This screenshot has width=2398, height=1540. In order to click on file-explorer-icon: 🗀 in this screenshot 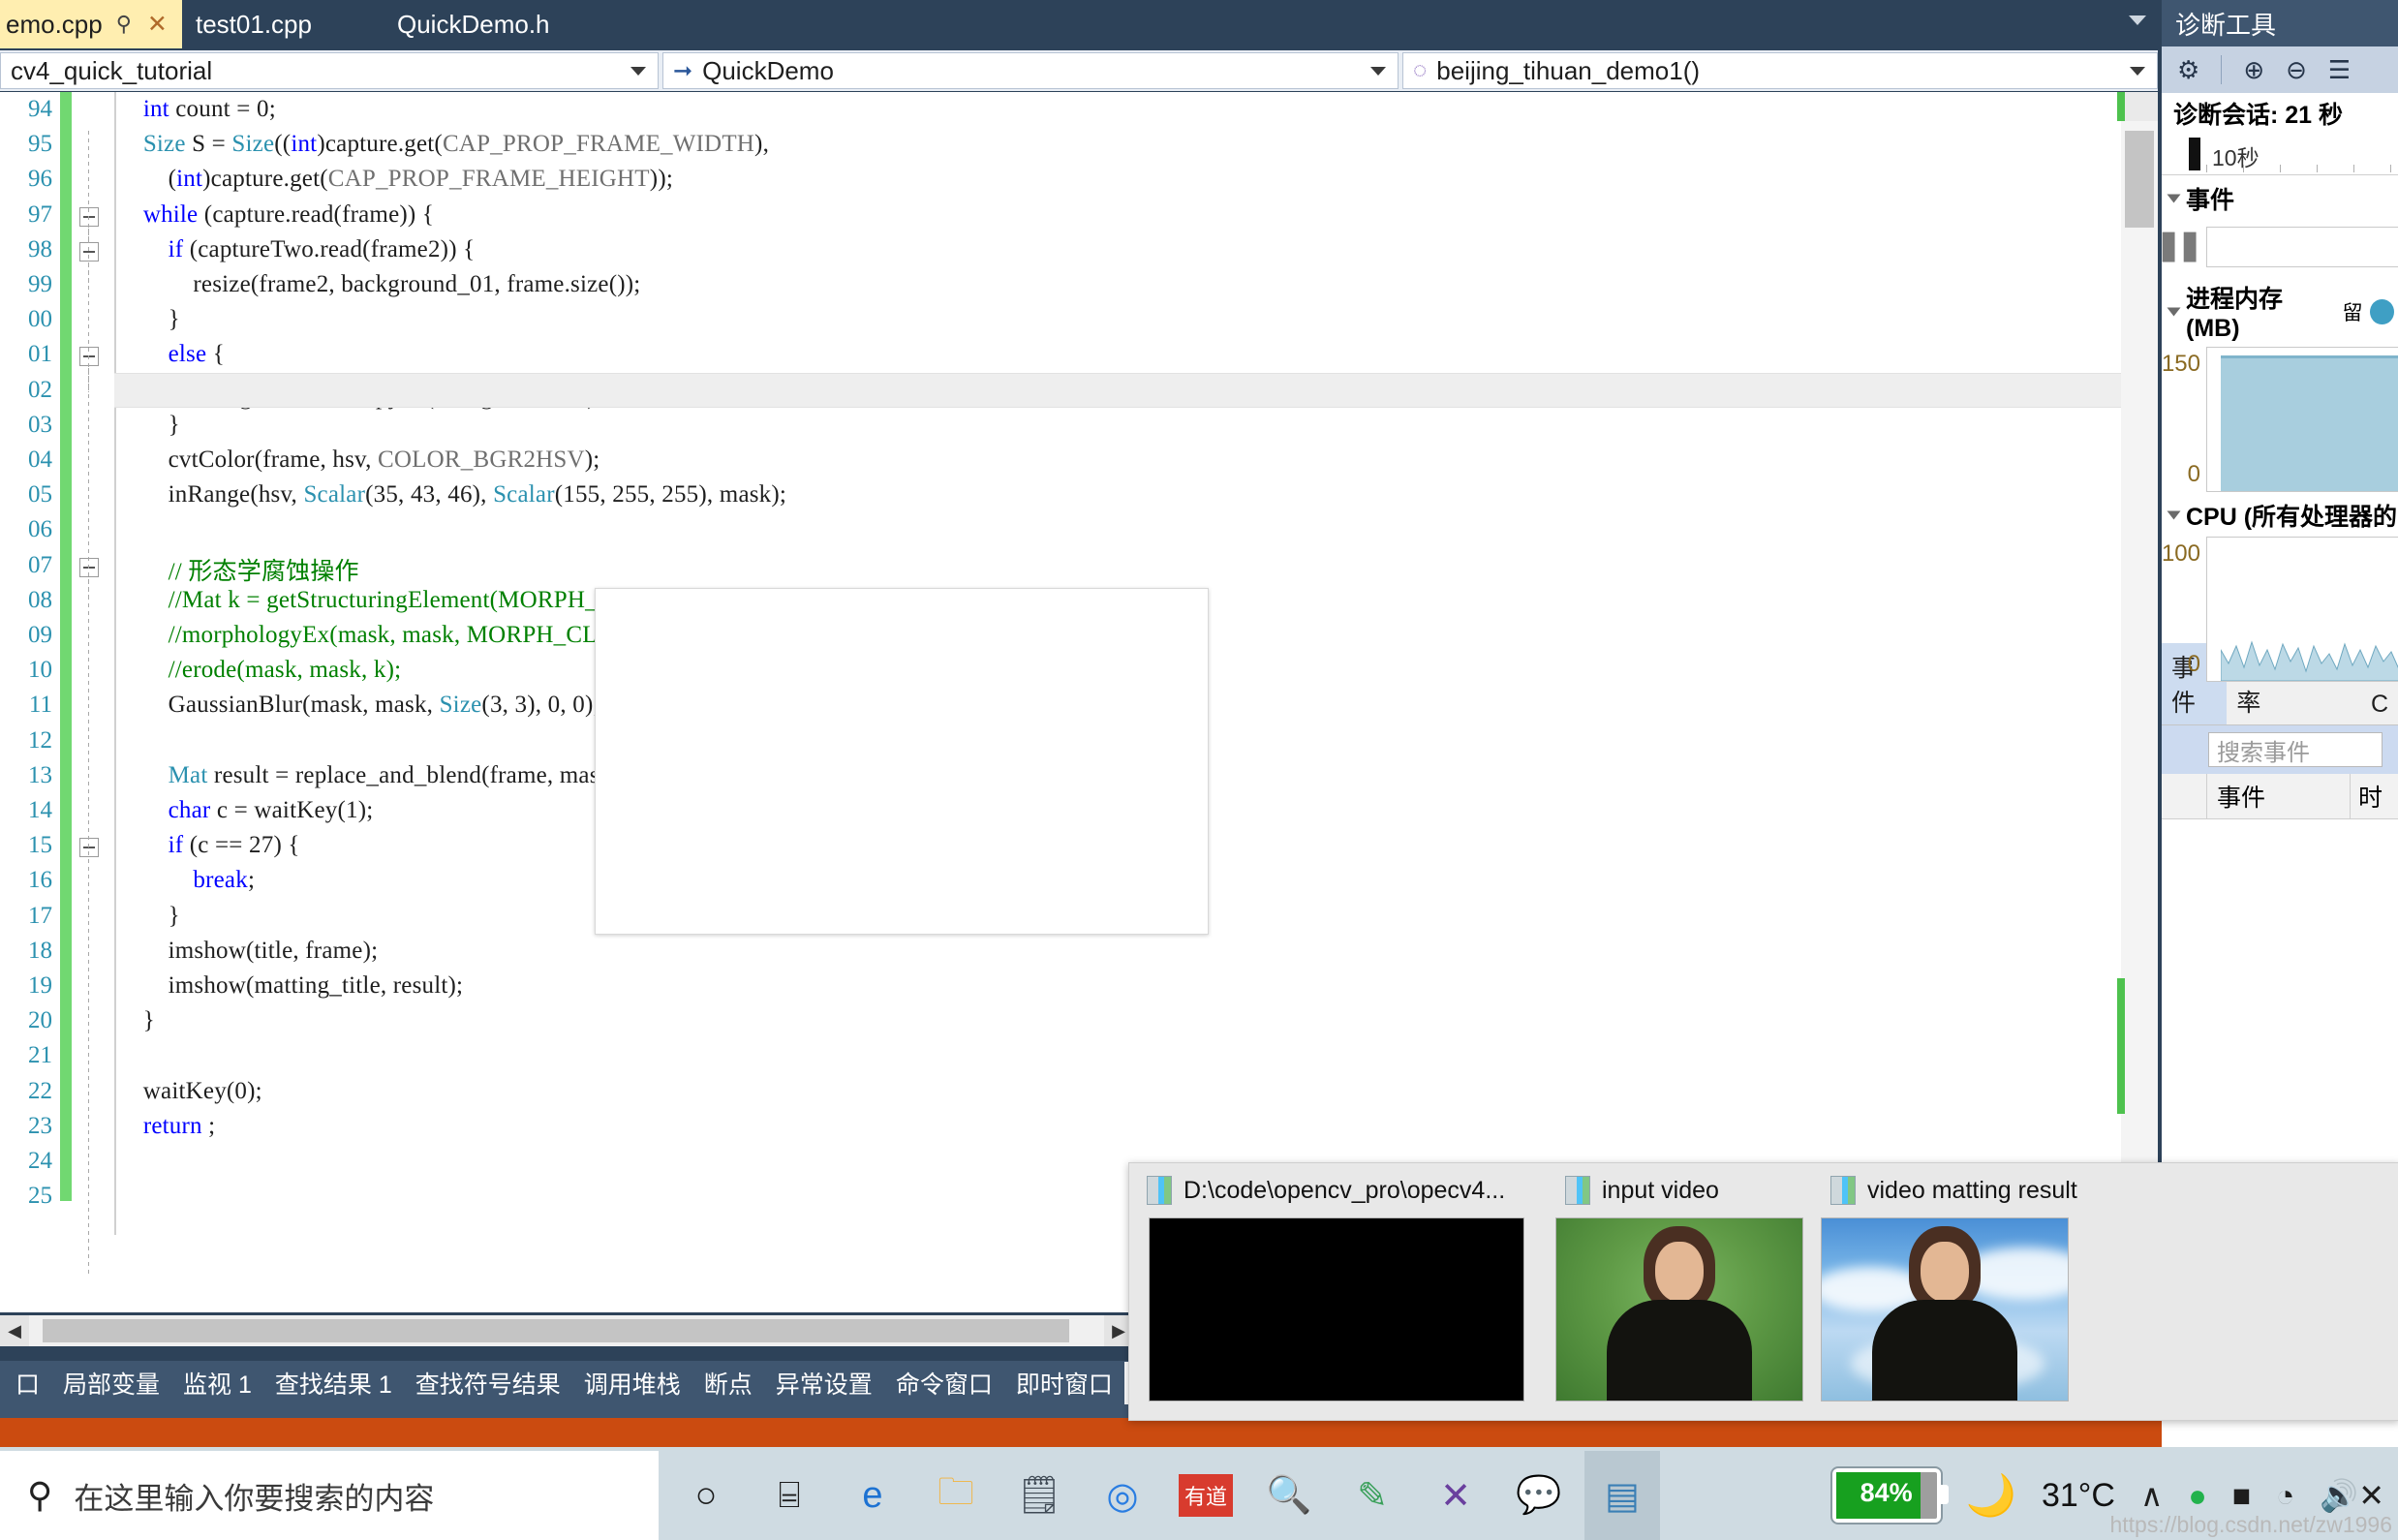, I will do `click(956, 1496)`.